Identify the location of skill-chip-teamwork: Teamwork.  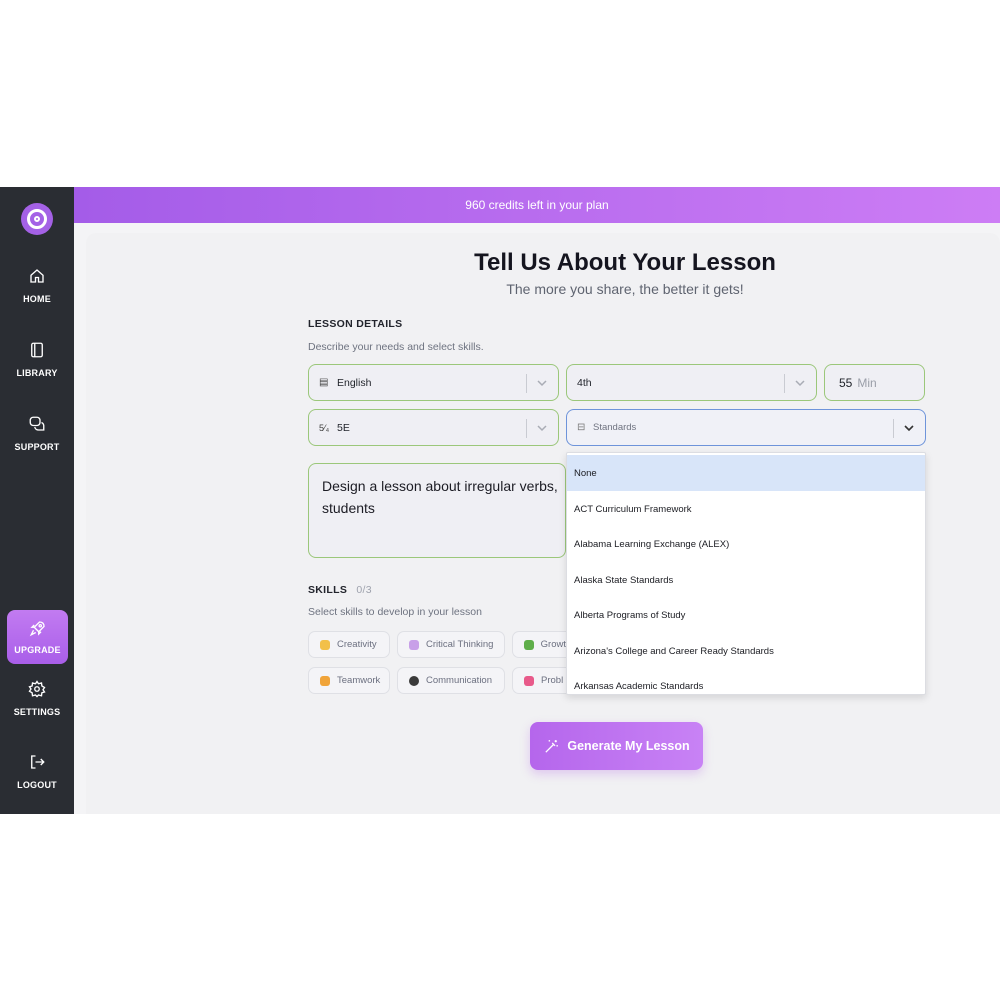
(349, 680).